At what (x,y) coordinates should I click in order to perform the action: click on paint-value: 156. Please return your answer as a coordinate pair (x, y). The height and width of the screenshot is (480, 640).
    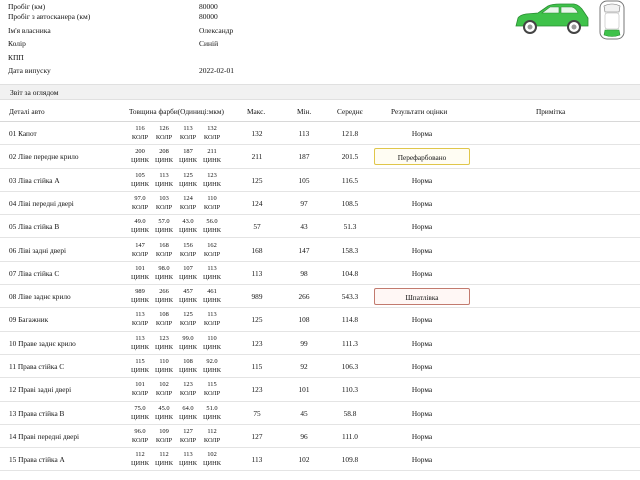
    Looking at the image, I should click on (188, 245).